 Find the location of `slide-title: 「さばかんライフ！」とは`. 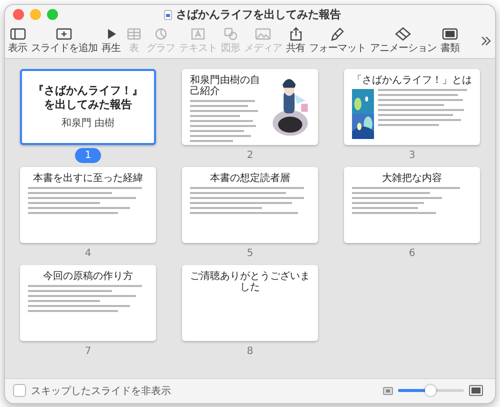

slide-title: 「さばかんライフ！」とは is located at coordinates (412, 80).